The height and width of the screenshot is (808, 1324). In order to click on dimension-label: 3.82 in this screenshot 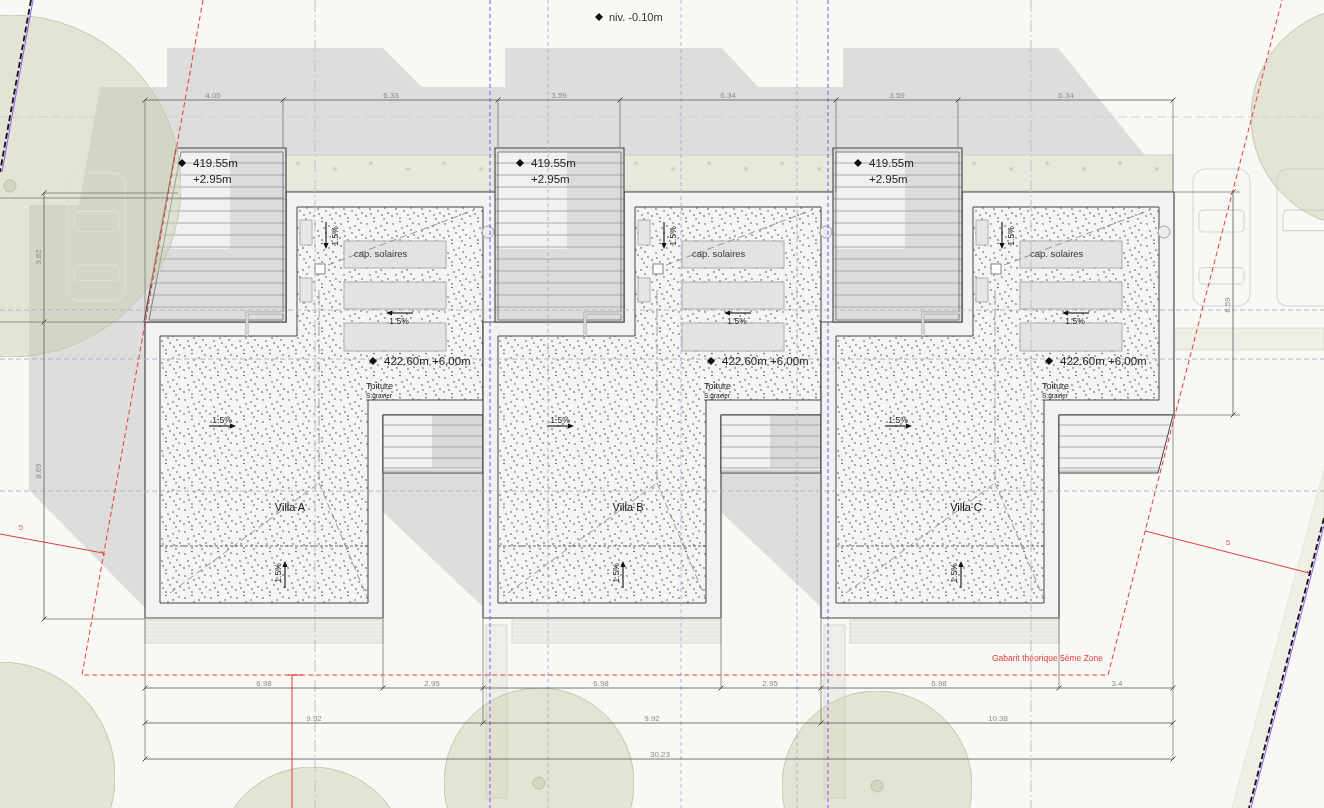, I will do `click(38, 257)`.